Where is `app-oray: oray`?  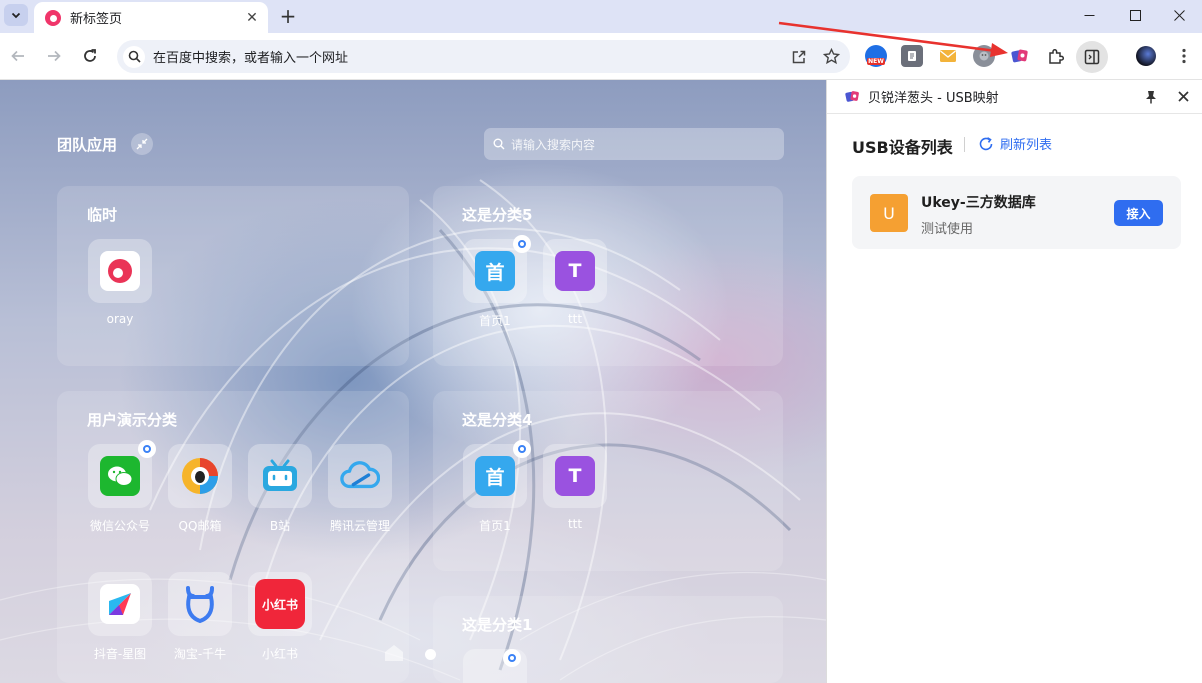
app-oray: oray is located at coordinates (120, 282).